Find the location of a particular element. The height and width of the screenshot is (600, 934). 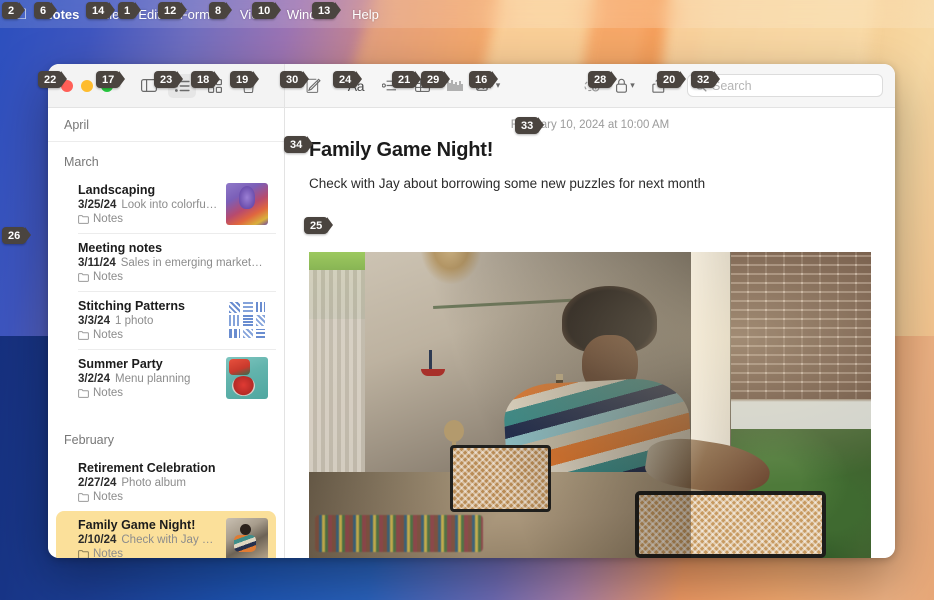

boy-puzzle-thumbnail is located at coordinates (247, 538).